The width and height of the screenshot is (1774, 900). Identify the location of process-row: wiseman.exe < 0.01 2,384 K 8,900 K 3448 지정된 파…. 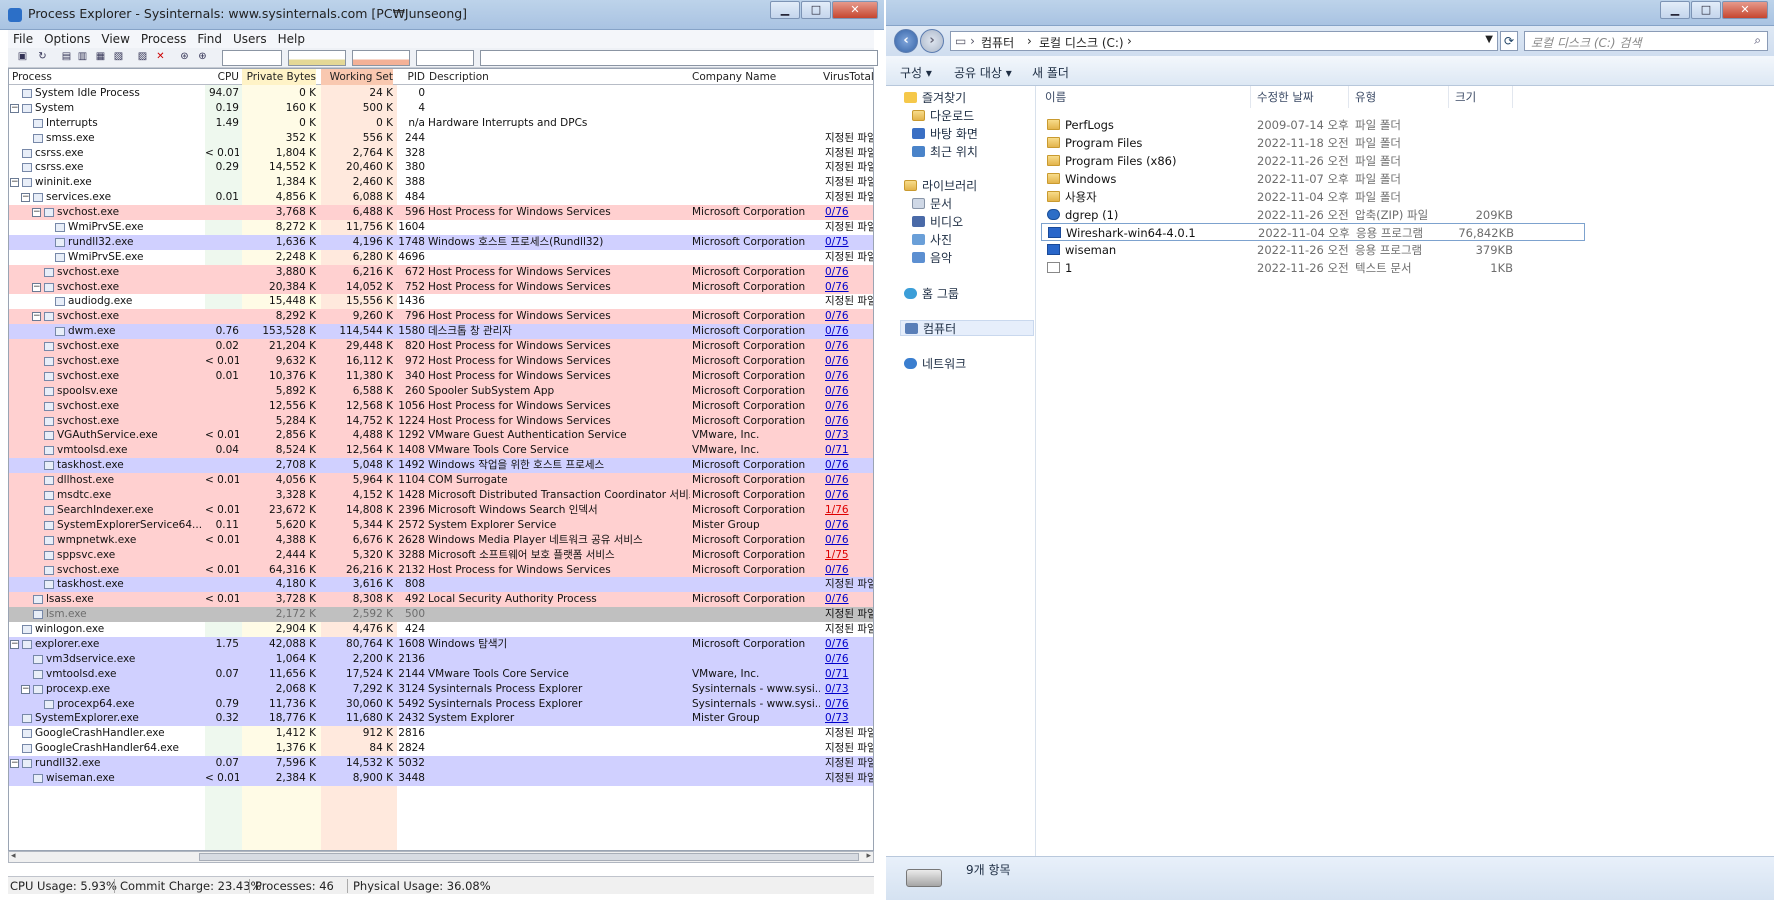
(441, 778).